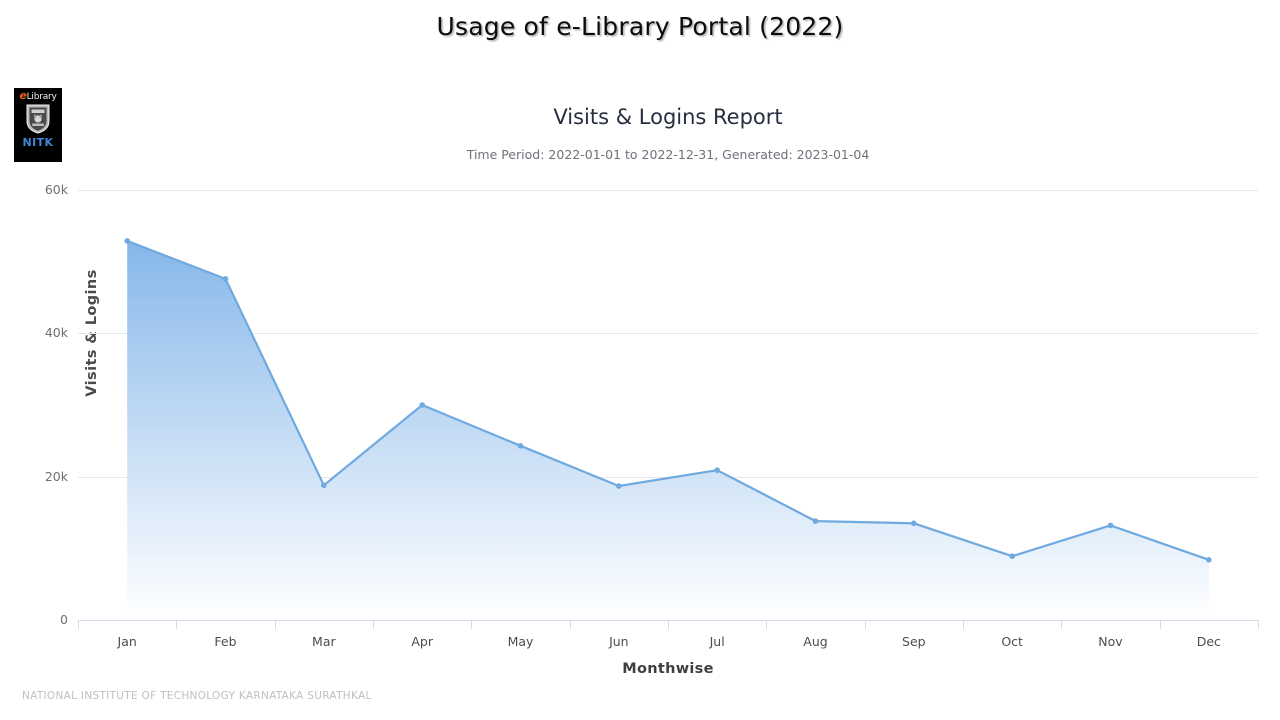 This screenshot has width=1280, height=720. I want to click on logo-institute-short: NITK, so click(38, 142).